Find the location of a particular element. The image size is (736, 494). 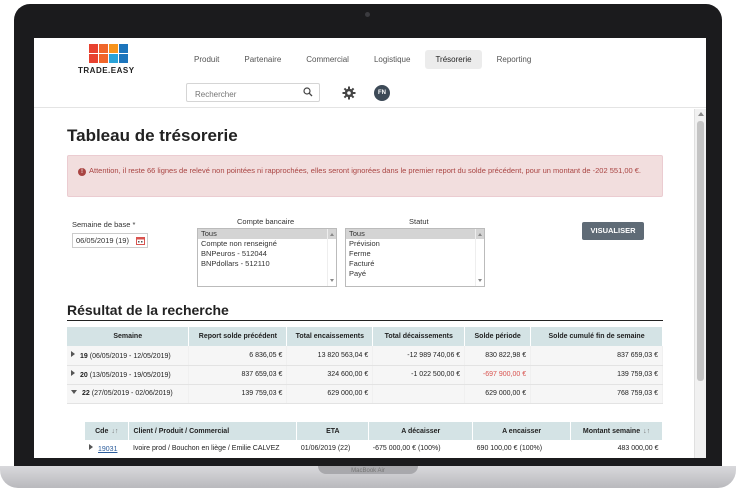

alert-exclamation-icon: ! is located at coordinates (82, 172).